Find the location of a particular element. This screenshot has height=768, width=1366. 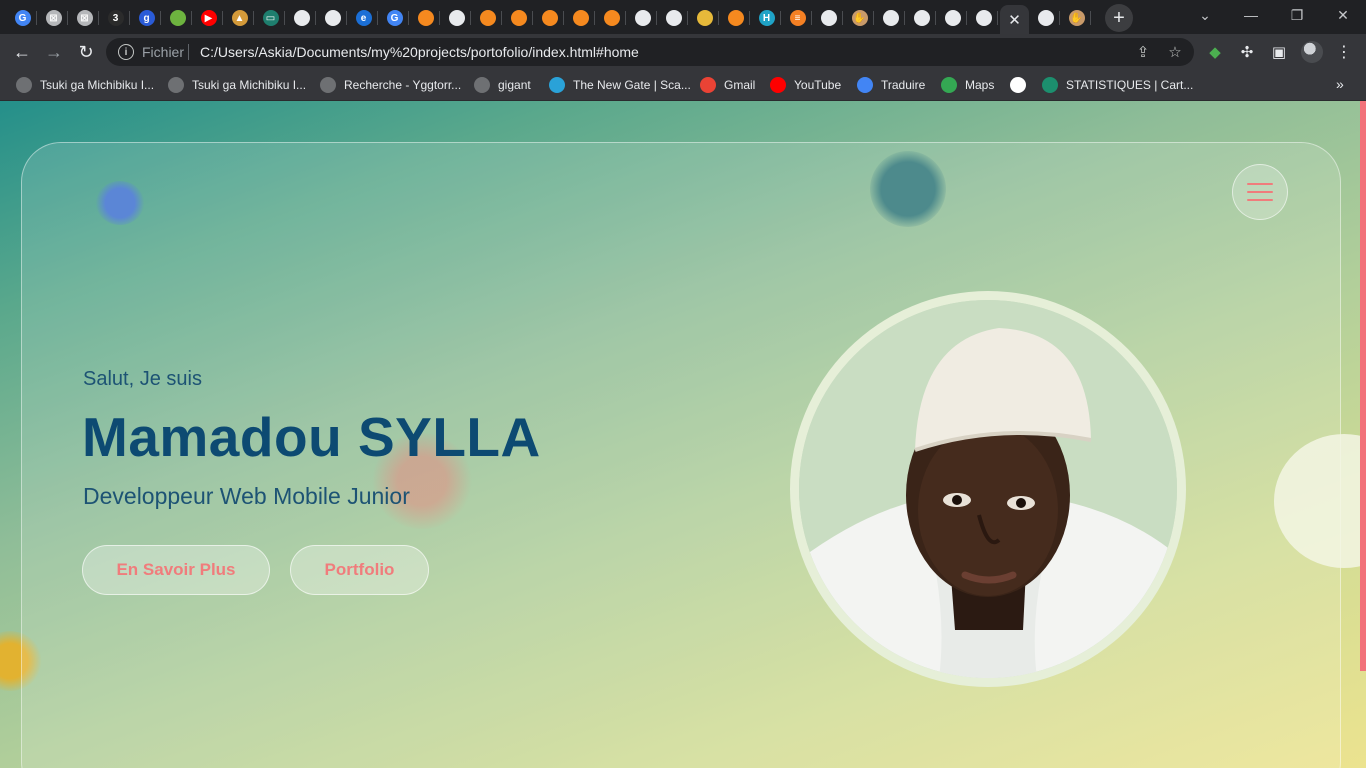

extension-icon: ◆ is located at coordinates (1215, 52).